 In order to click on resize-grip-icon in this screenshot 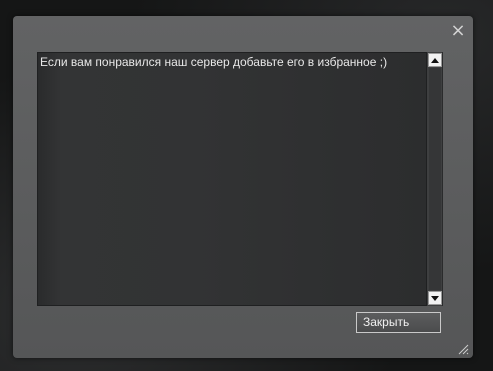, I will do `click(463, 348)`.